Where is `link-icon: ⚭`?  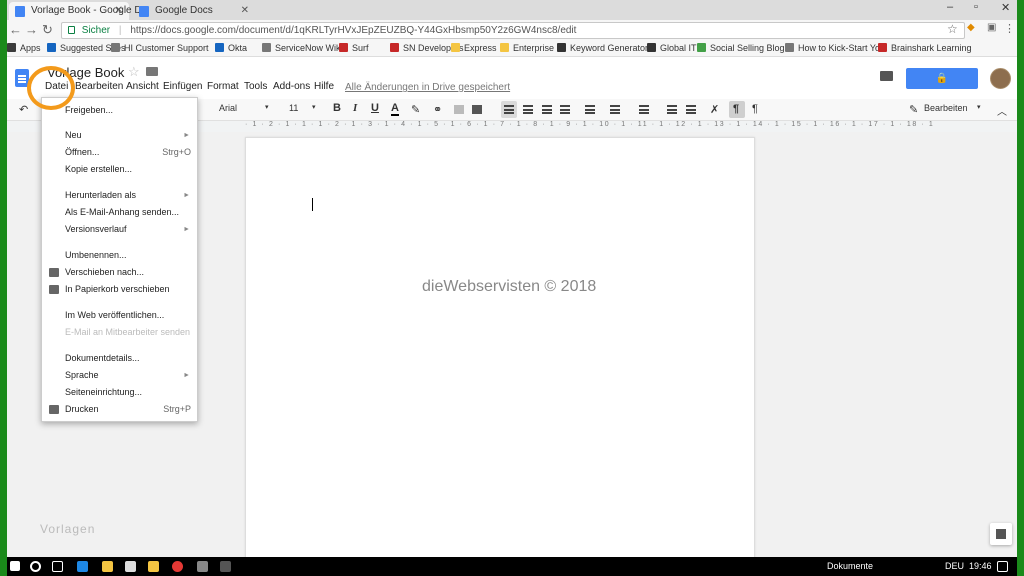 link-icon: ⚭ is located at coordinates (437, 109).